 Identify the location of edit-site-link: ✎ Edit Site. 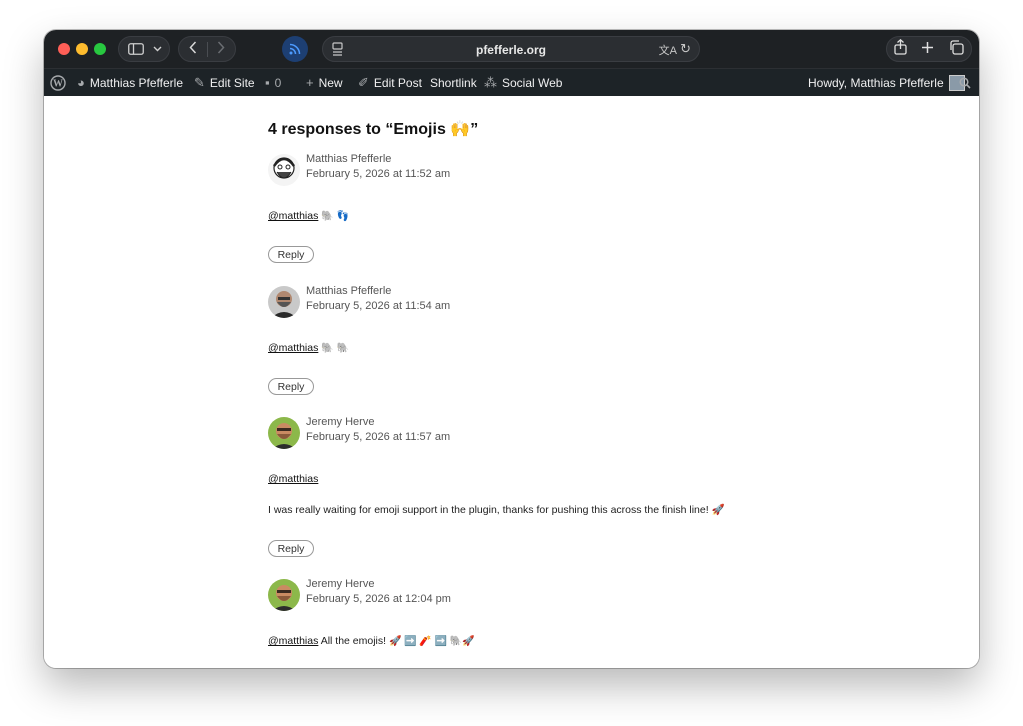
(224, 82).